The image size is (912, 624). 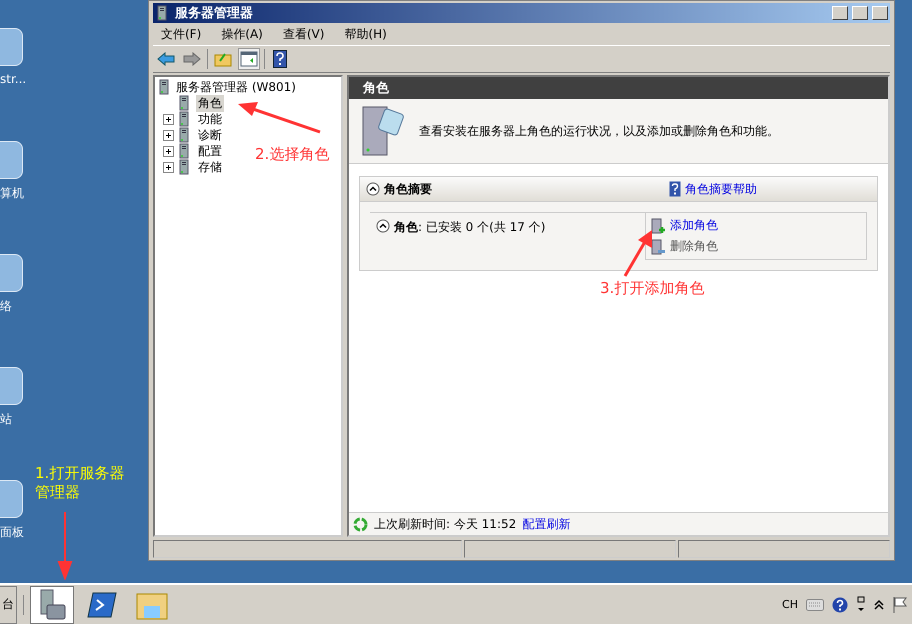 I want to click on menu-item: 操作(A), so click(x=242, y=34).